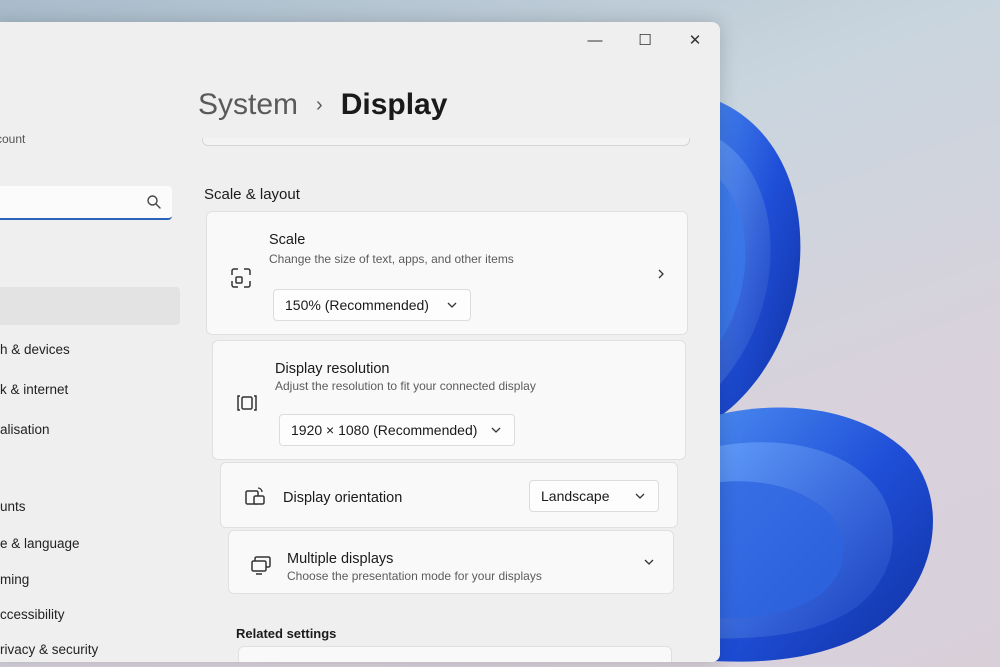 This screenshot has height=667, width=1000. I want to click on scale-dropdown-value: 150% (Recommended), so click(357, 305).